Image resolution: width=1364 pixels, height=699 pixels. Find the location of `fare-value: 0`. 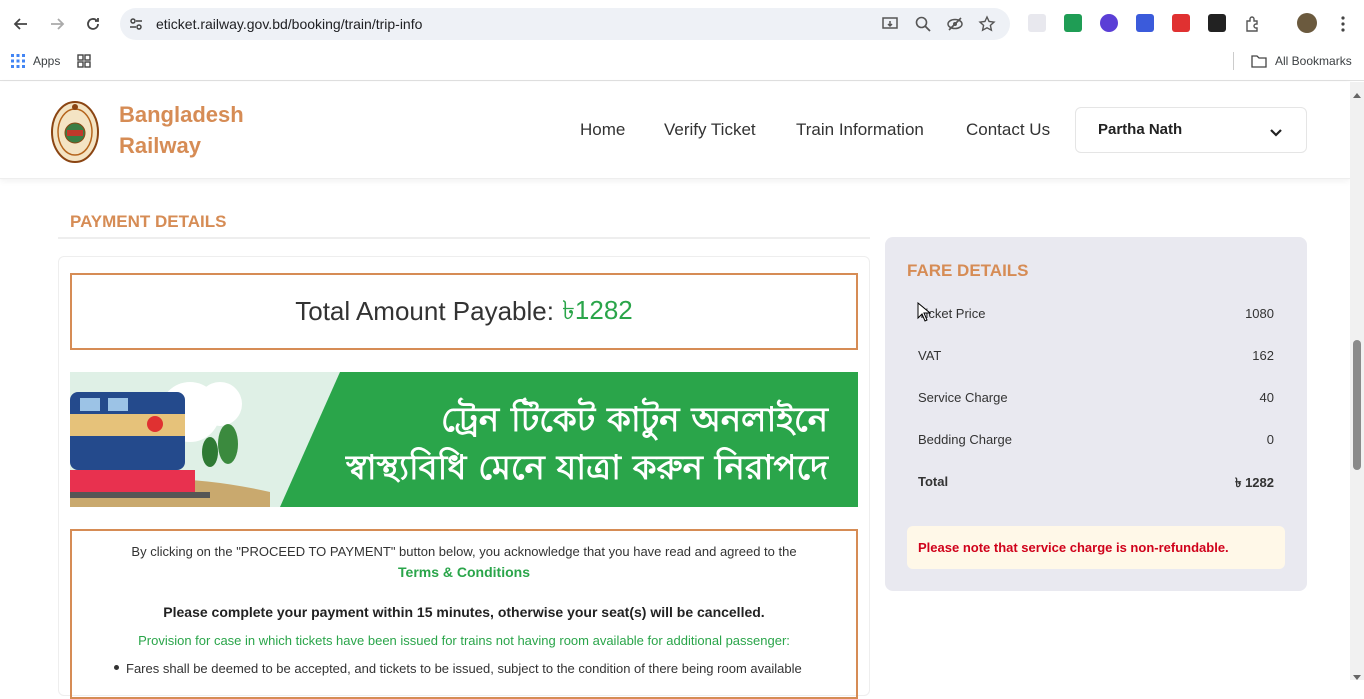

fare-value: 0 is located at coordinates (1270, 439).